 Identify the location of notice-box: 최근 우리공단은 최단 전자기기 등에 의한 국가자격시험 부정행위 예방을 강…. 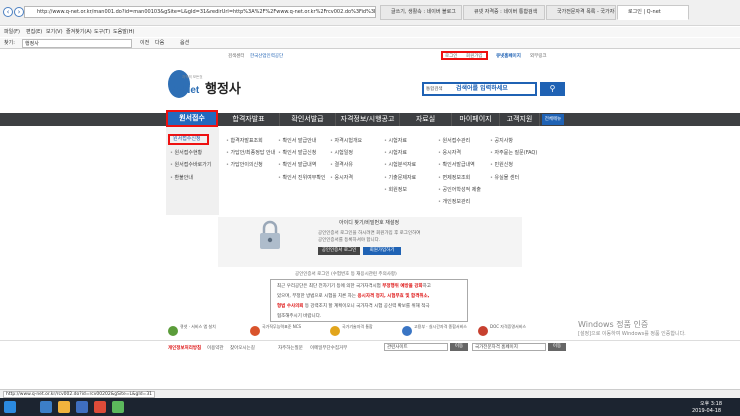
(369, 300).